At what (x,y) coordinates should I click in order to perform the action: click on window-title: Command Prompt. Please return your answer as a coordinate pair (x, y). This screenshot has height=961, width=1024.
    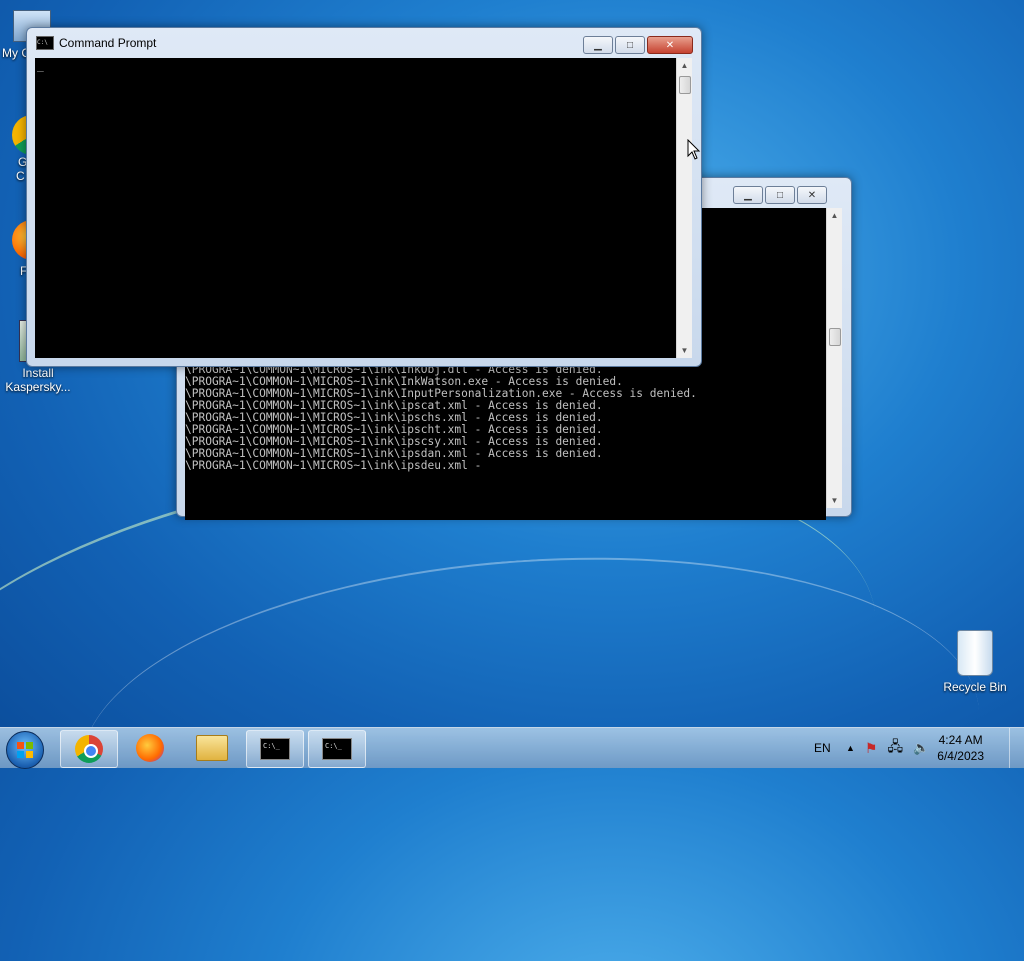
    Looking at the image, I should click on (108, 43).